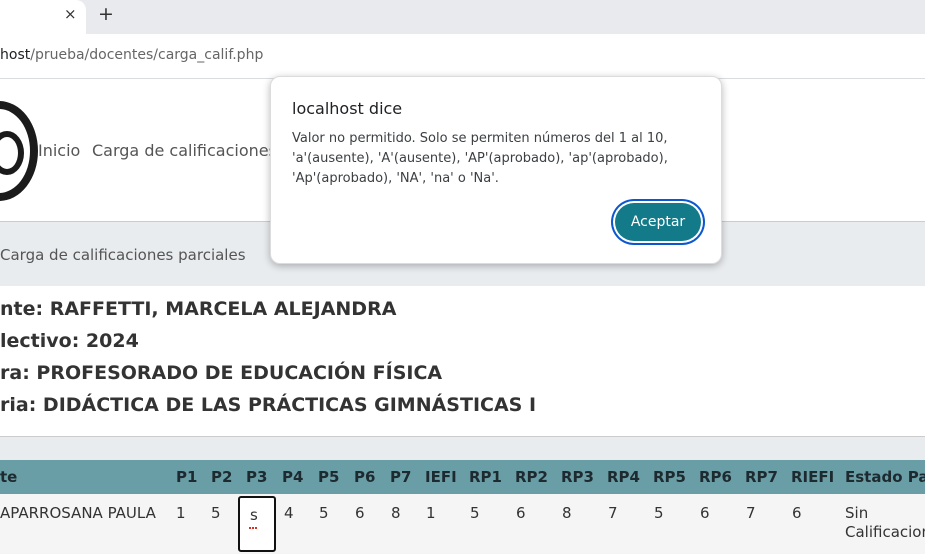 This screenshot has height=554, width=925. I want to click on estado-line-2: Calificacion, so click(885, 532).